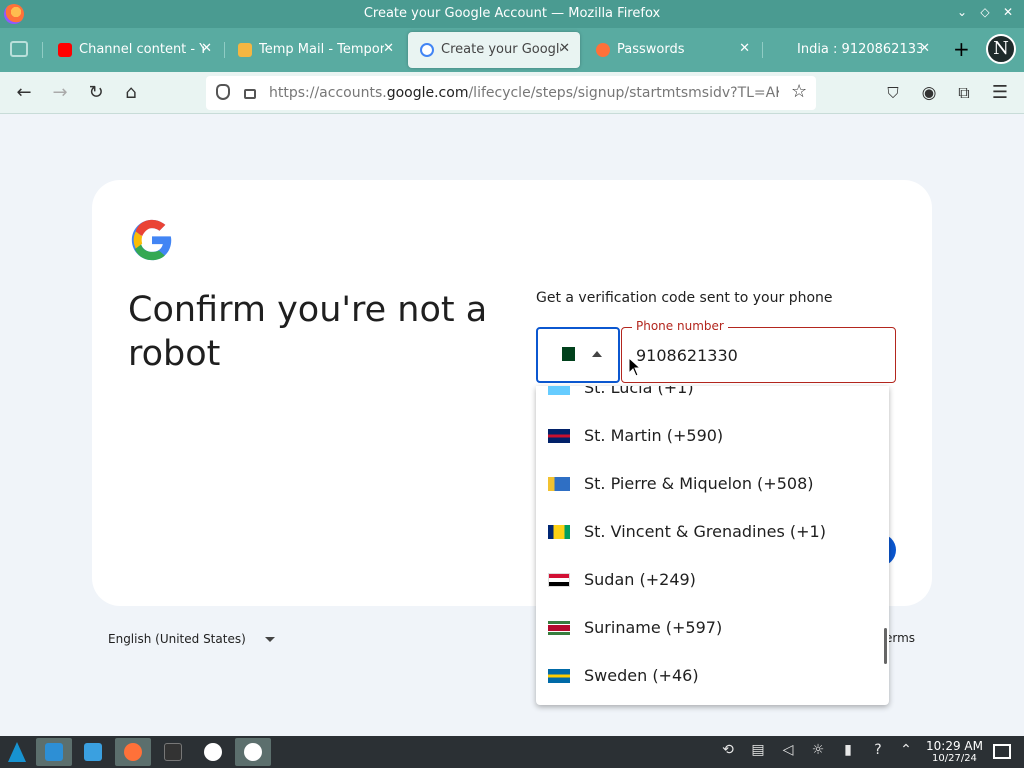 This screenshot has width=1024, height=768. Describe the element at coordinates (559, 628) in the screenshot. I see `suriname-flag-icon` at that location.